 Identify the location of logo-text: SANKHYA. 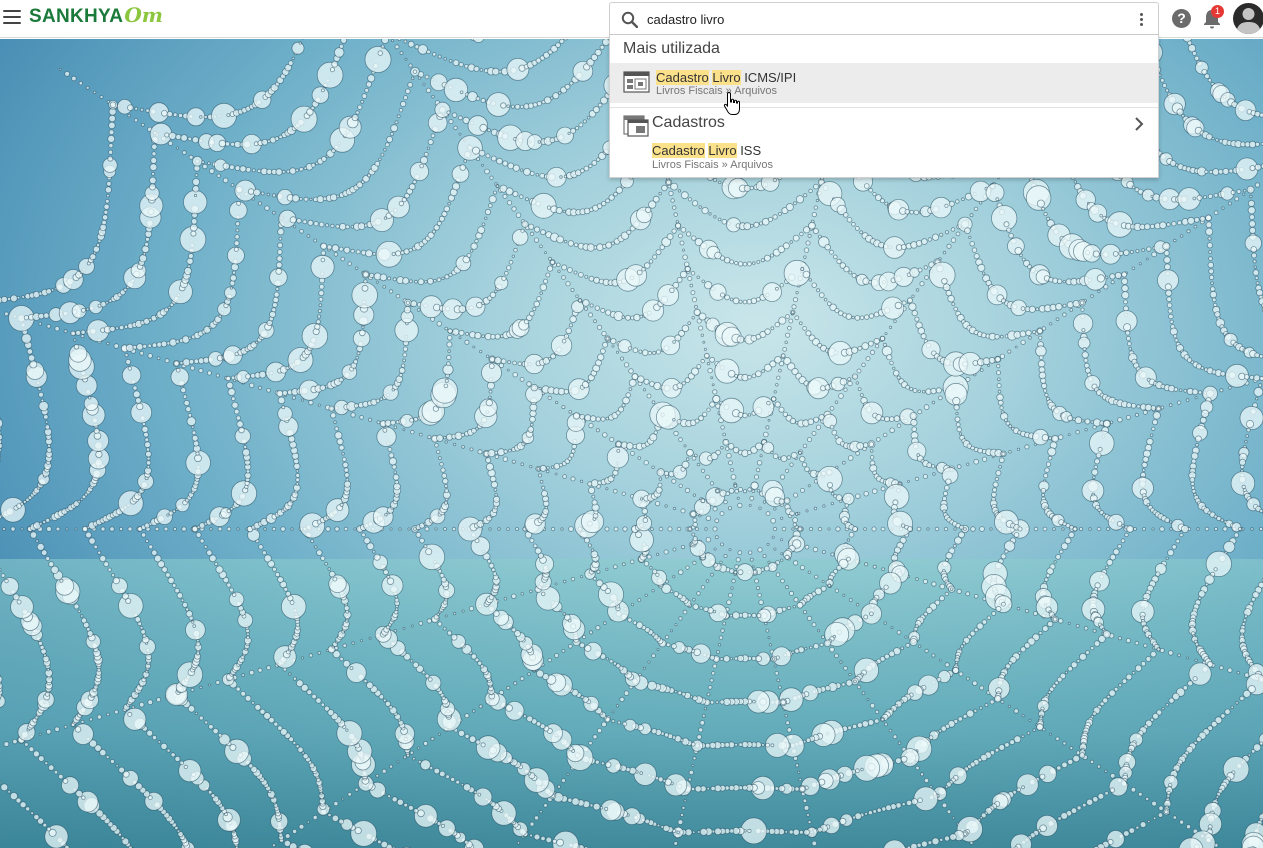
(76, 16).